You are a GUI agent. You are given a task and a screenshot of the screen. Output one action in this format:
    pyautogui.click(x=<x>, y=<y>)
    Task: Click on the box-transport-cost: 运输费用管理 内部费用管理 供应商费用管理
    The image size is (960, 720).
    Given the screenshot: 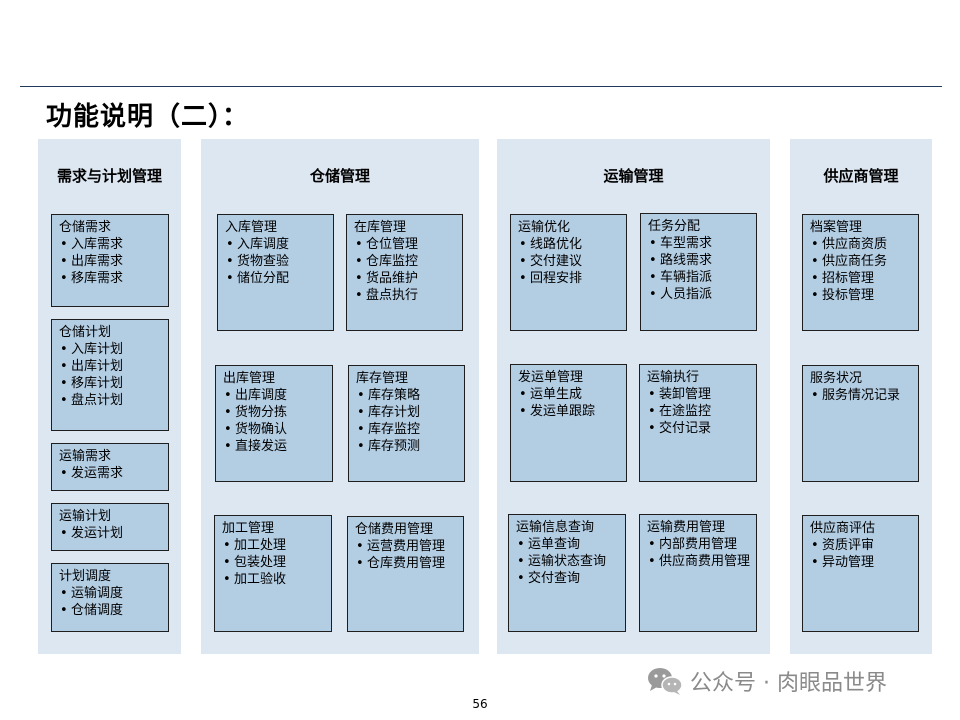 What is the action you would take?
    pyautogui.click(x=698, y=573)
    